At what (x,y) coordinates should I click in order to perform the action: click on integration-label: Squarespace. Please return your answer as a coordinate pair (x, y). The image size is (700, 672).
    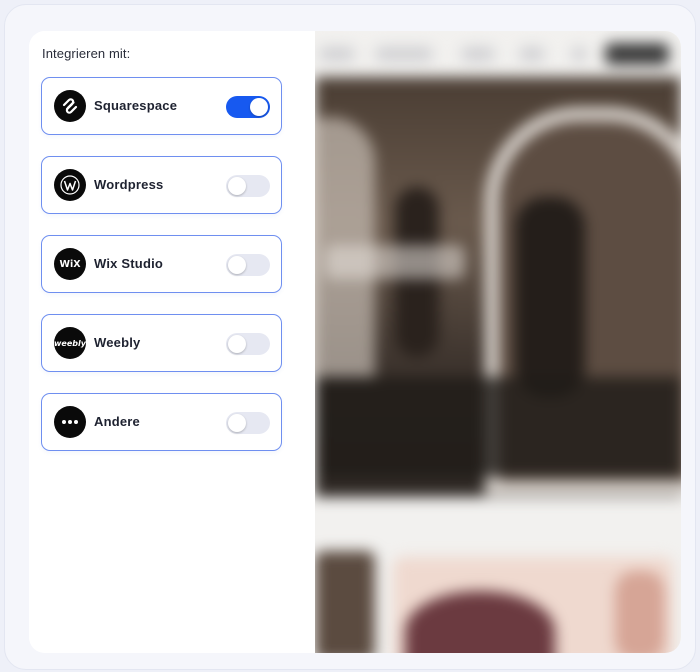
    Looking at the image, I should click on (136, 105).